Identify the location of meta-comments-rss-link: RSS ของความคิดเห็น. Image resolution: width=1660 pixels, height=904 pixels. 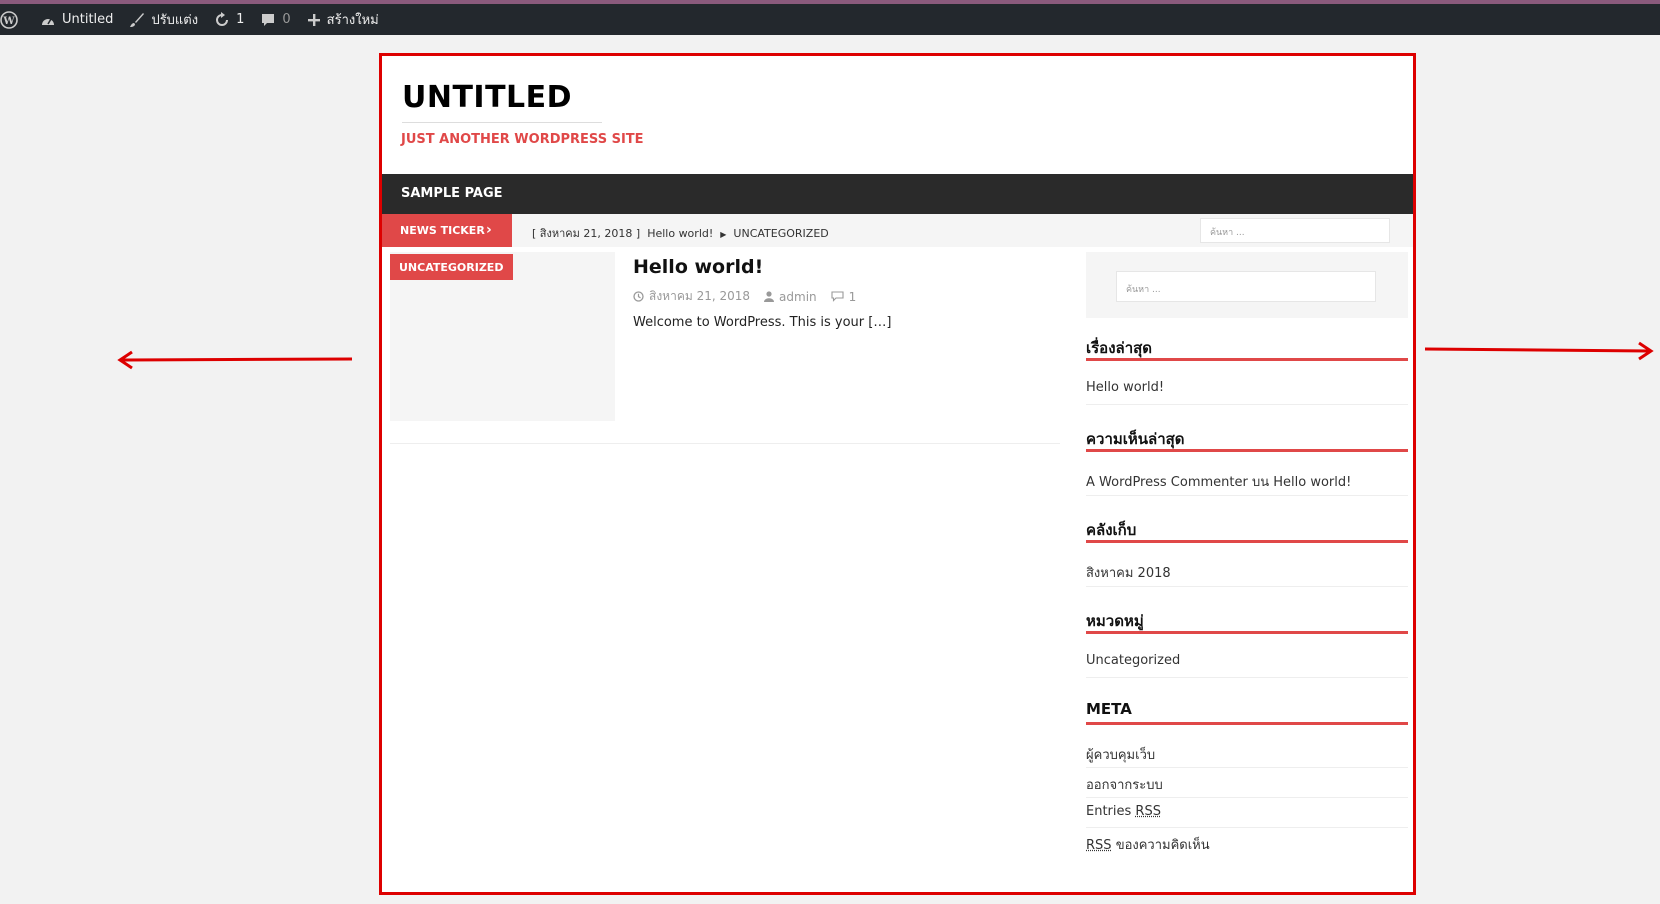
(1148, 844).